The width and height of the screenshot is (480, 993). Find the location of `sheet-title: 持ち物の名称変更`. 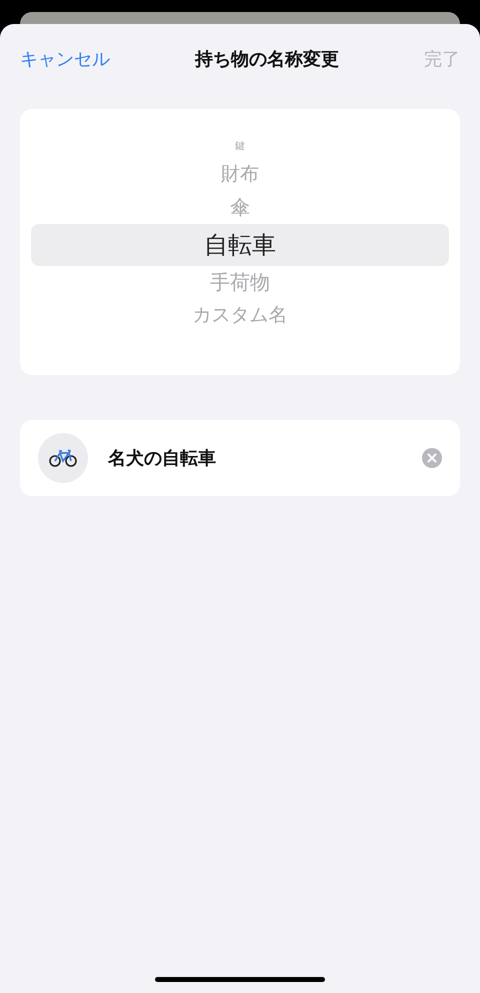

sheet-title: 持ち物の名称変更 is located at coordinates (267, 59).